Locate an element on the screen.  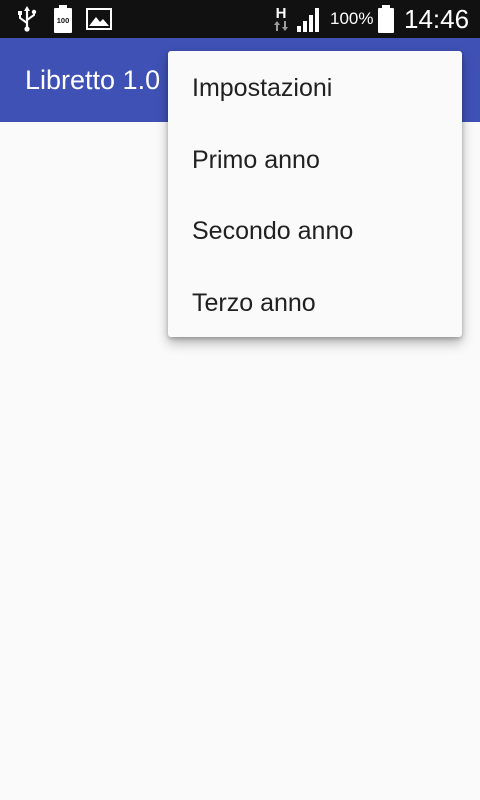
battery-label: 100 is located at coordinates (63, 20).